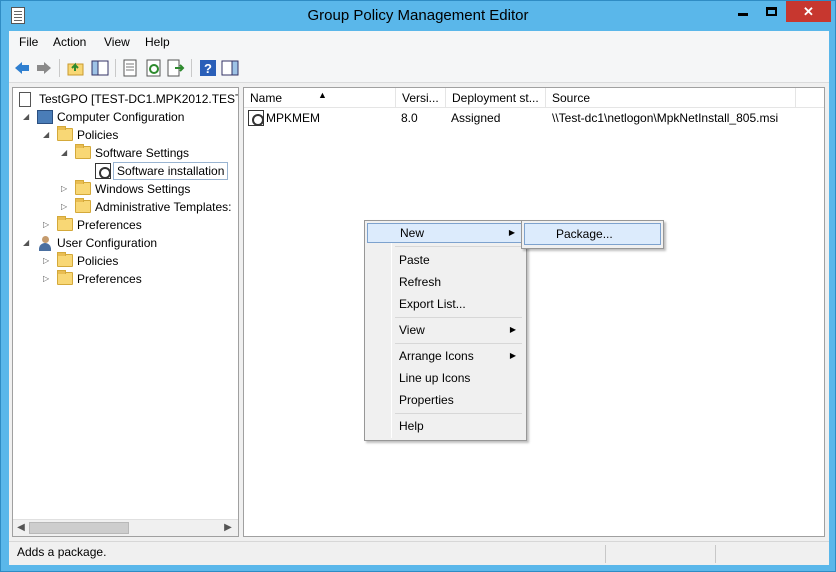  I want to click on maximize-icon, so click(771, 11).